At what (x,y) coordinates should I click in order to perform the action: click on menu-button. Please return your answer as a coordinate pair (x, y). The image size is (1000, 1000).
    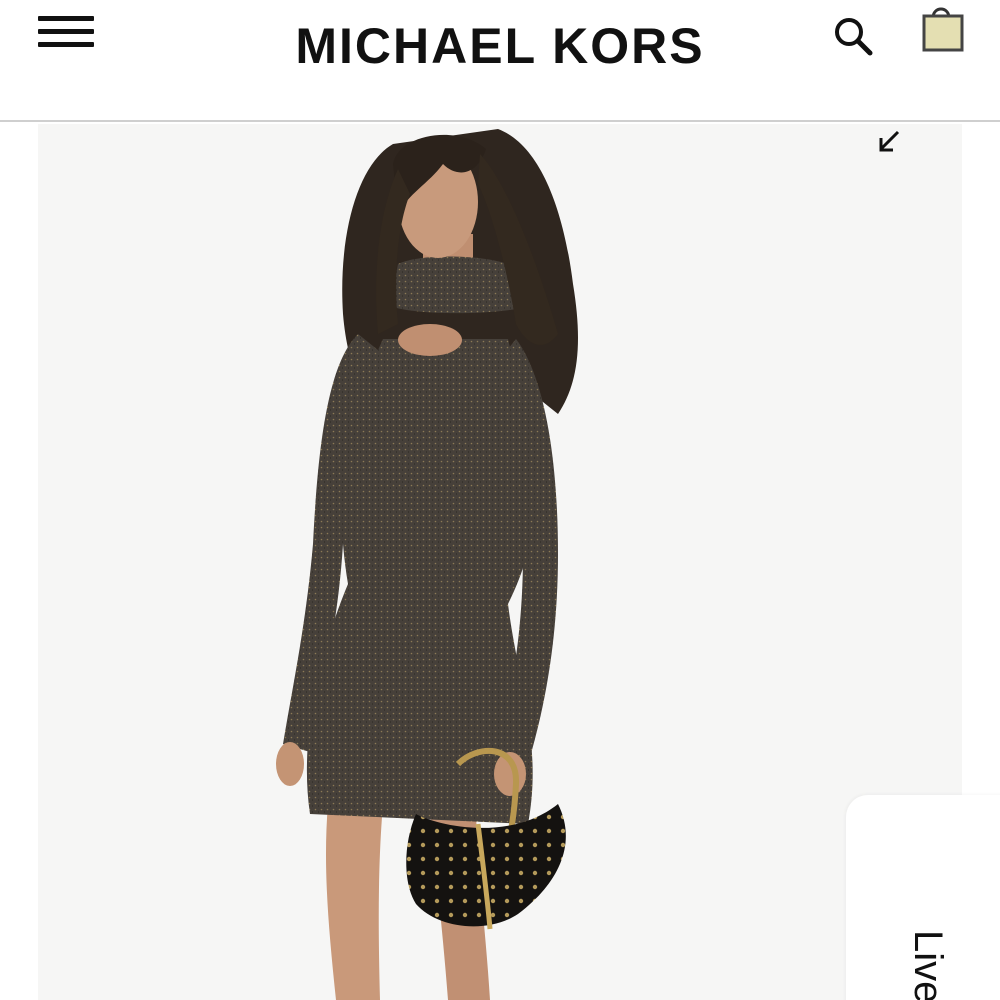
    Looking at the image, I should click on (66, 34).